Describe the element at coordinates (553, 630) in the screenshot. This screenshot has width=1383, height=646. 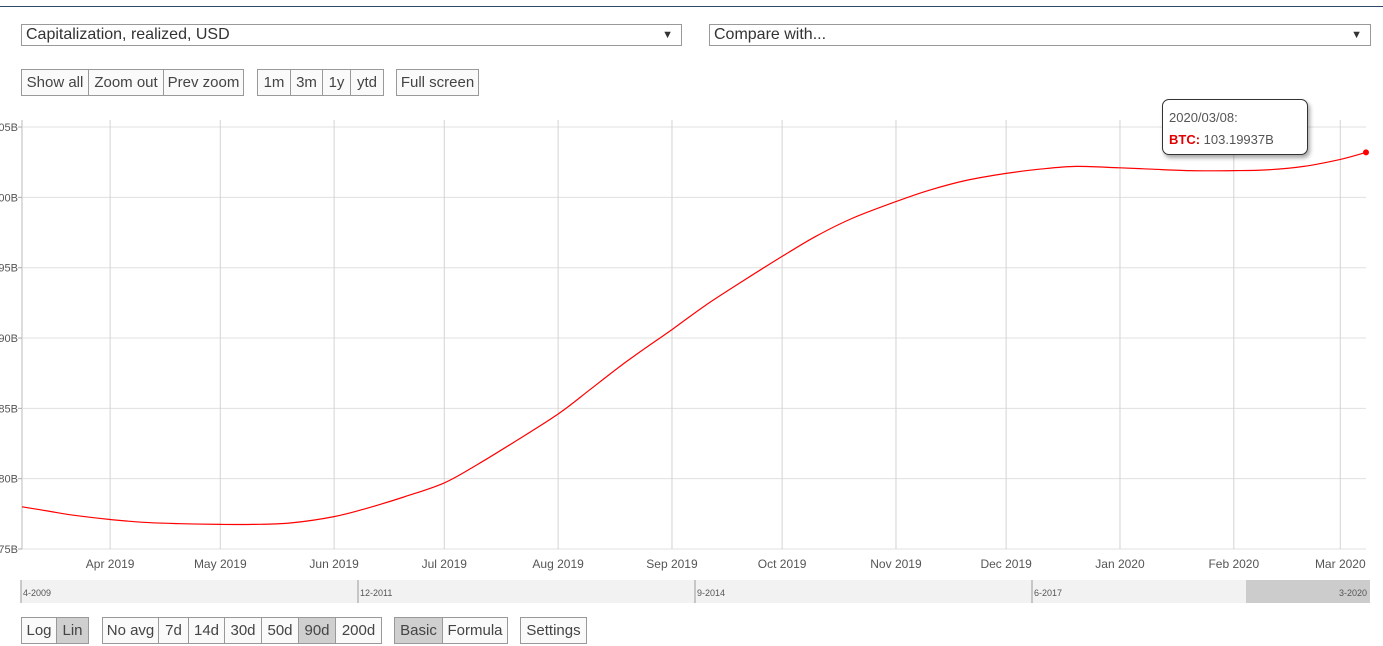
I see `settings-button: Settings` at that location.